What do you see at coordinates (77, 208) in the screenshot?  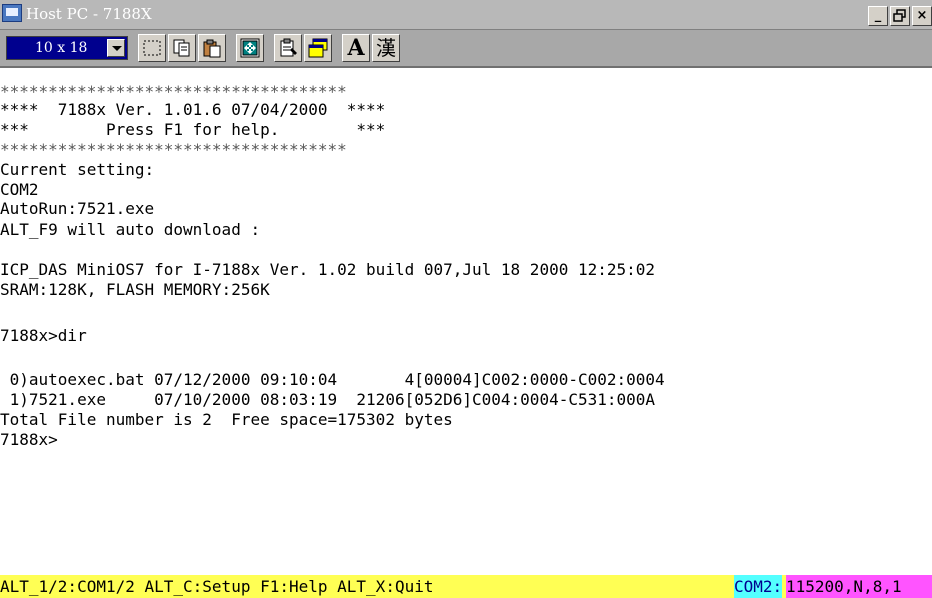 I see `terminal-line: AutoRun:7521.exe` at bounding box center [77, 208].